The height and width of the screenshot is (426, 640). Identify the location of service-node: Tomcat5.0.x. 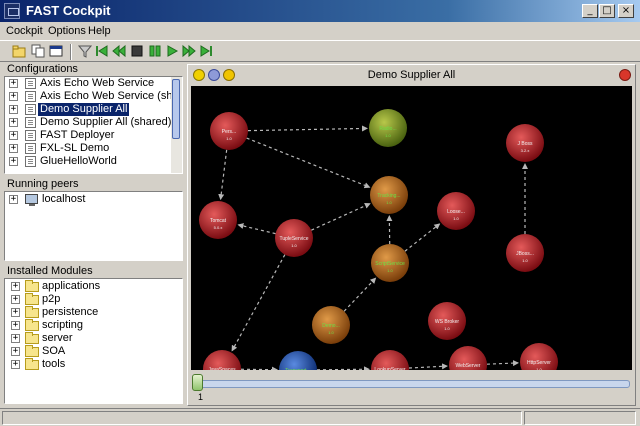
(218, 220).